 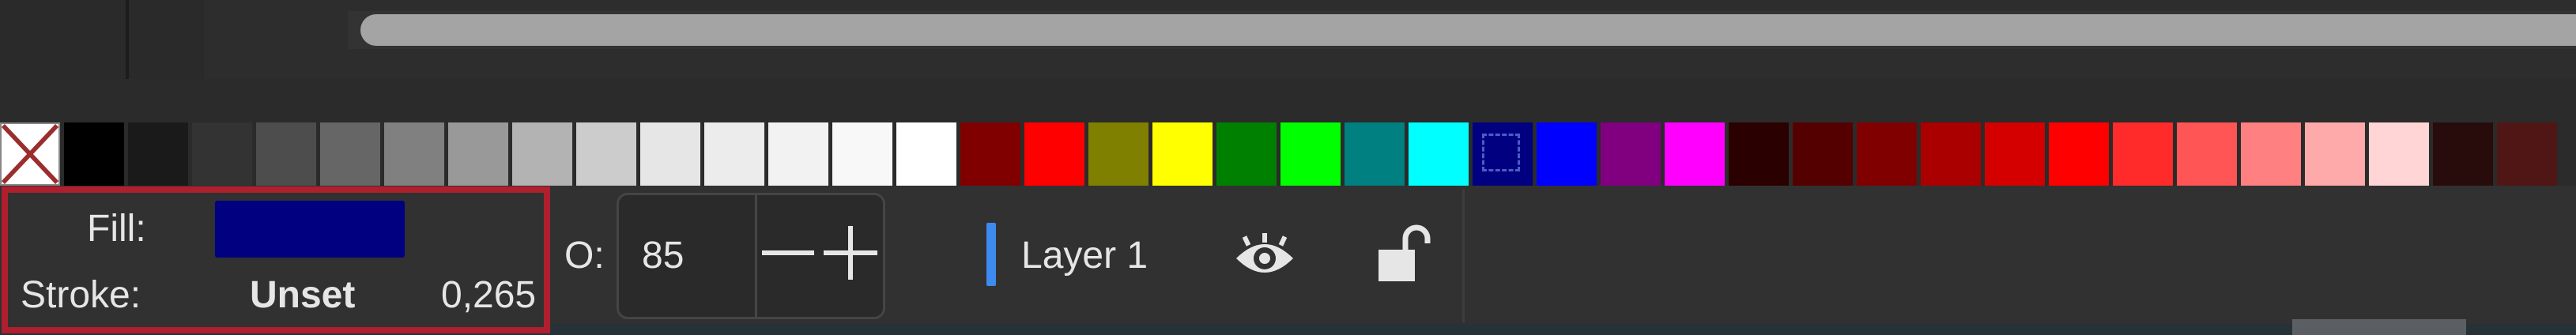 I want to click on palette-swatch-none, so click(x=30, y=154).